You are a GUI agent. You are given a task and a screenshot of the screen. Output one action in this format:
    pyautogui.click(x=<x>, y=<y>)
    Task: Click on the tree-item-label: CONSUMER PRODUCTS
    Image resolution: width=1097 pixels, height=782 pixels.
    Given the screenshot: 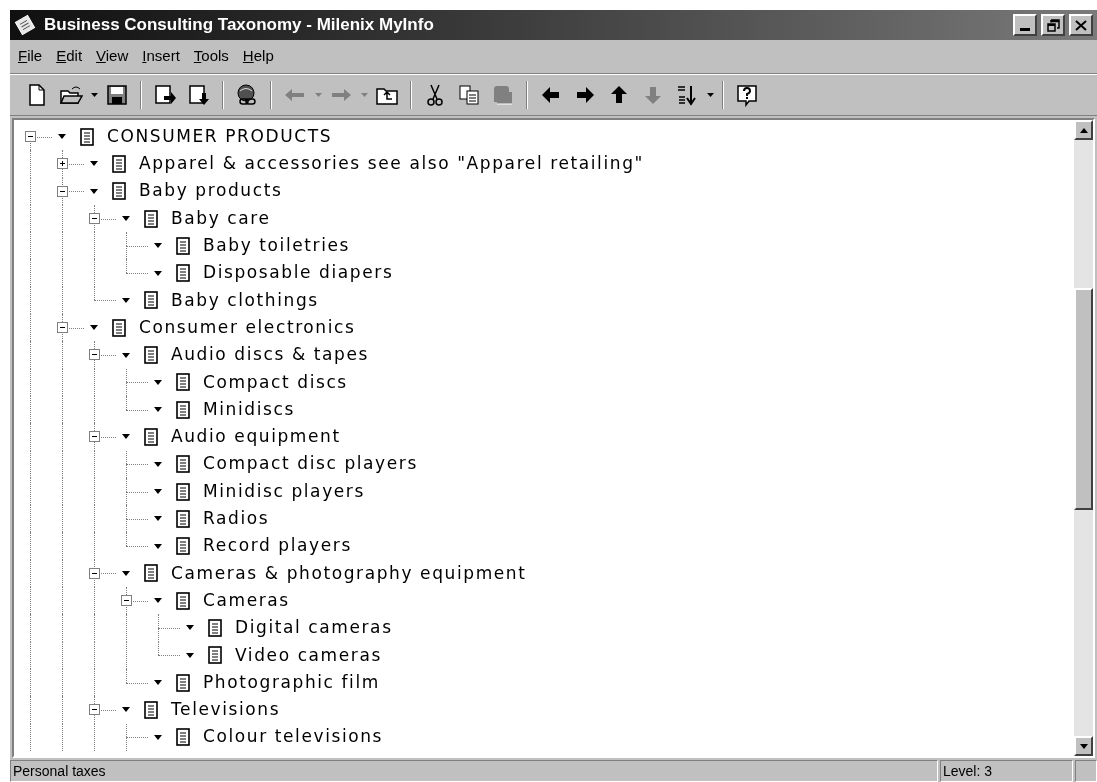 What is the action you would take?
    pyautogui.click(x=220, y=136)
    